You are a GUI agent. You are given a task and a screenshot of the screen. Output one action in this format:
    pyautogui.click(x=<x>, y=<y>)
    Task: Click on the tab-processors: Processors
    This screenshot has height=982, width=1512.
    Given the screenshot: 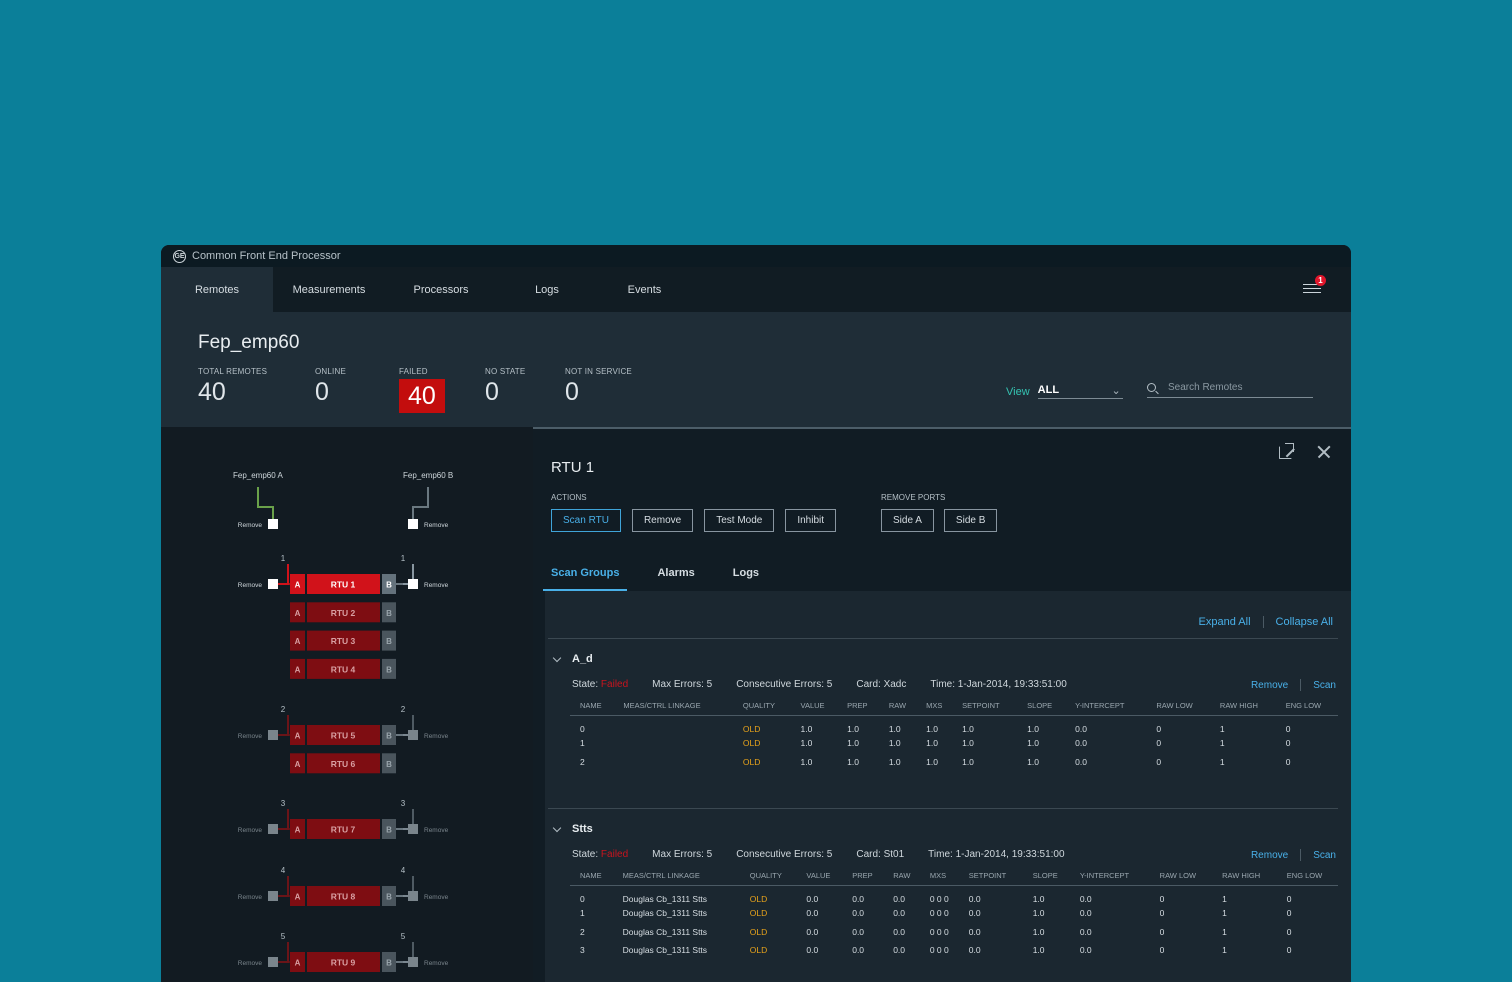 What is the action you would take?
    pyautogui.click(x=441, y=289)
    